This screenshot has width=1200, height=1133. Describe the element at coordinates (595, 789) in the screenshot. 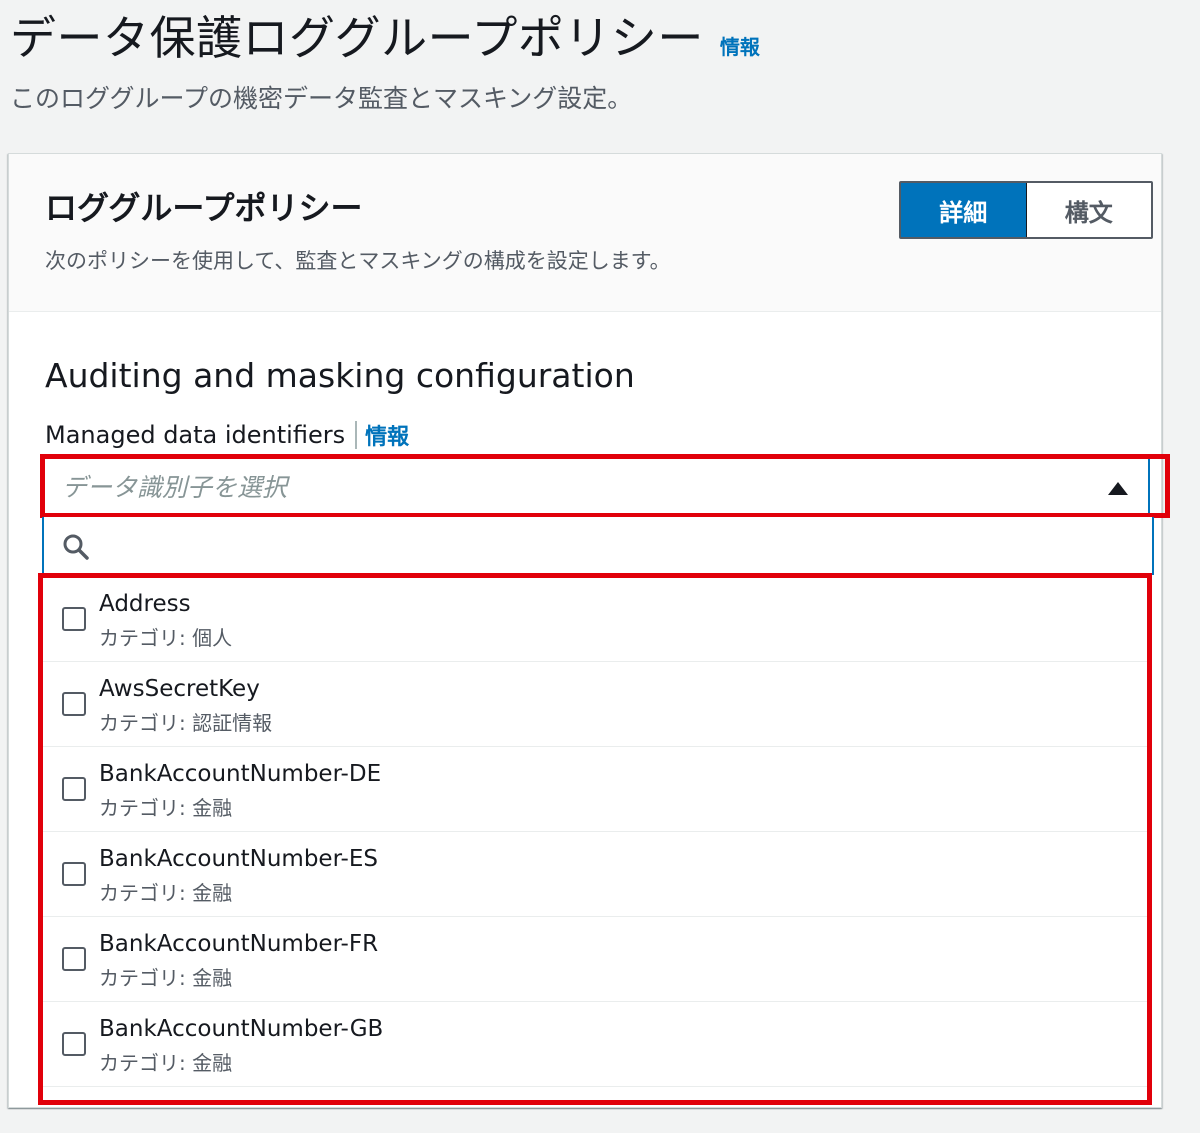

I see `option-bank-account-de: BankAccountNumber-DE カテゴリ: 金融` at that location.